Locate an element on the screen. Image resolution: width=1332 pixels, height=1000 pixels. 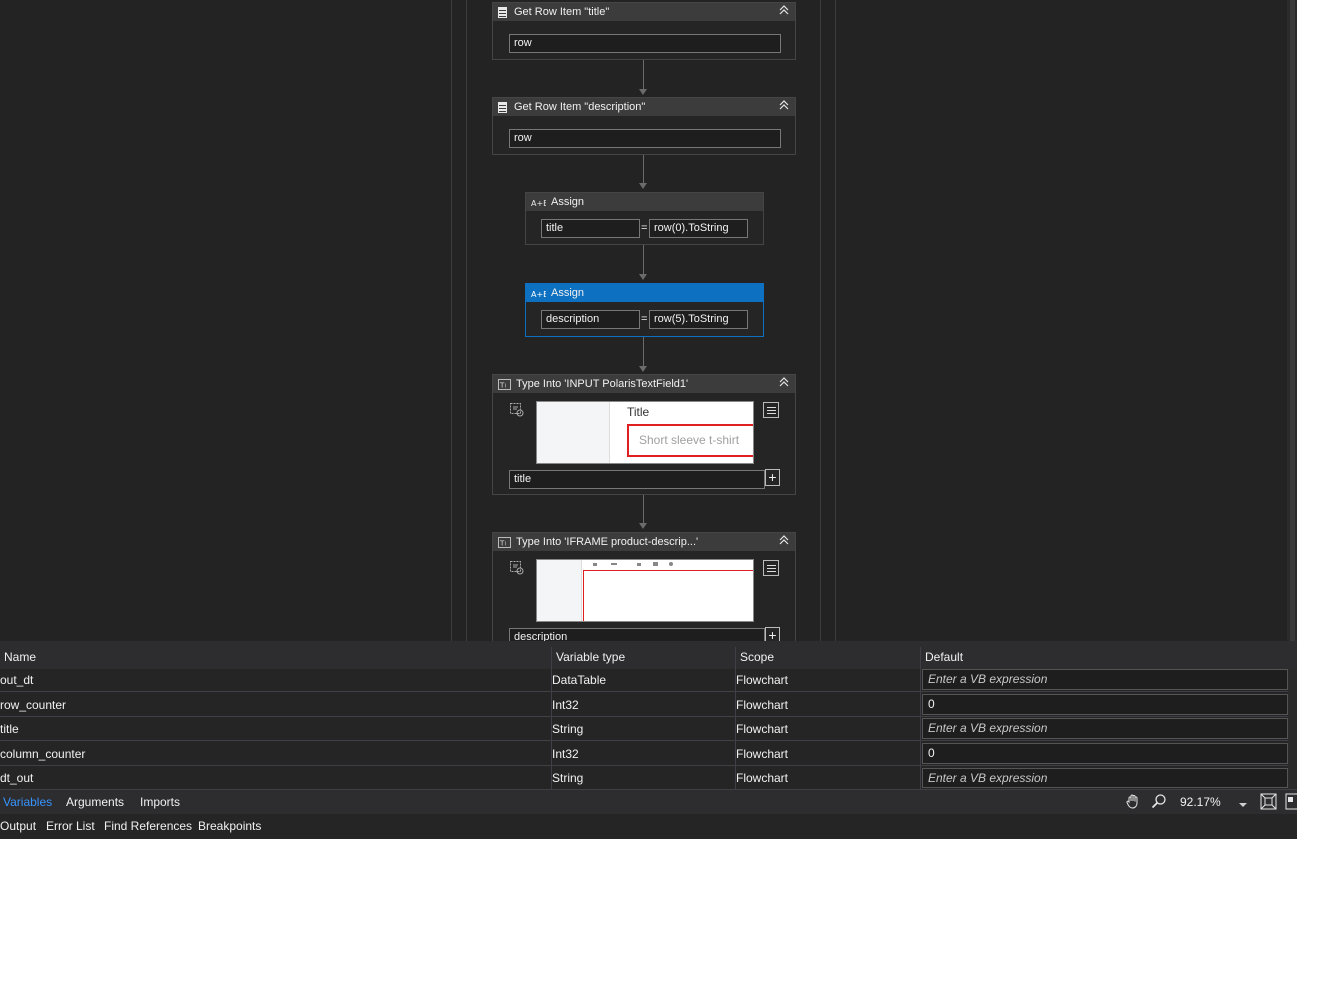
tab-find-references: Find References is located at coordinates (148, 826).